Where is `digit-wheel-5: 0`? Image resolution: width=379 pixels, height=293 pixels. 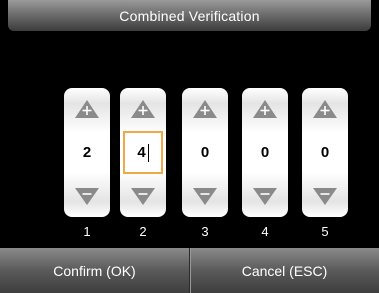
digit-wheel-5: 0 is located at coordinates (325, 152).